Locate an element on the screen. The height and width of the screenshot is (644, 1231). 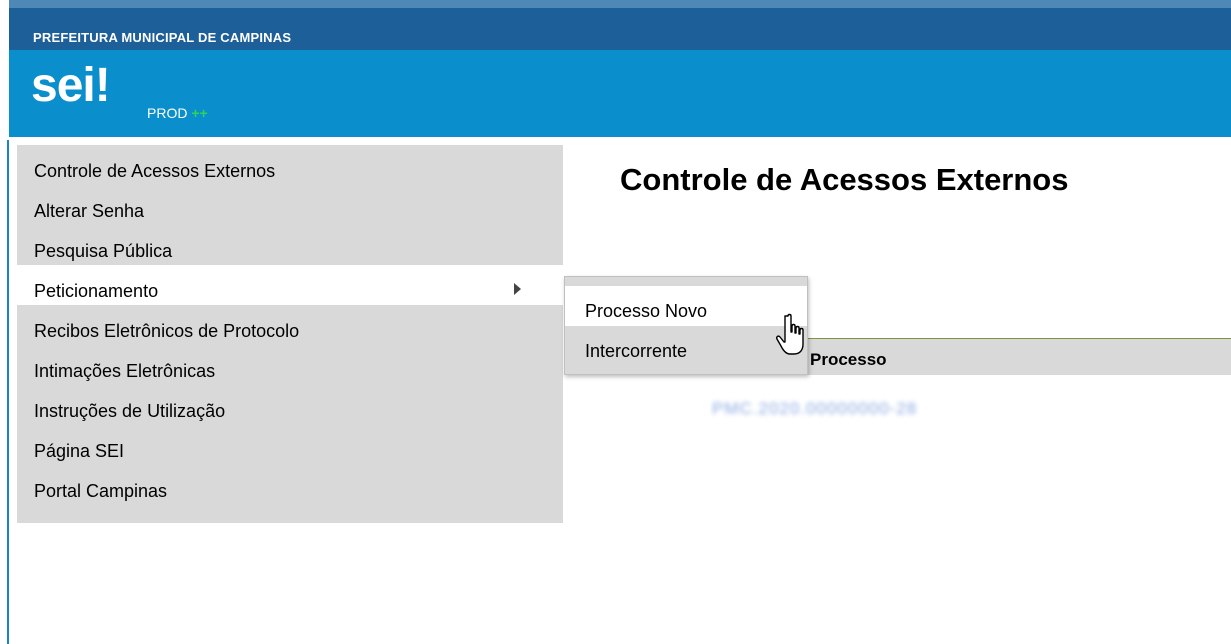
page-title: Controle de Acessos Externos is located at coordinates (844, 179).